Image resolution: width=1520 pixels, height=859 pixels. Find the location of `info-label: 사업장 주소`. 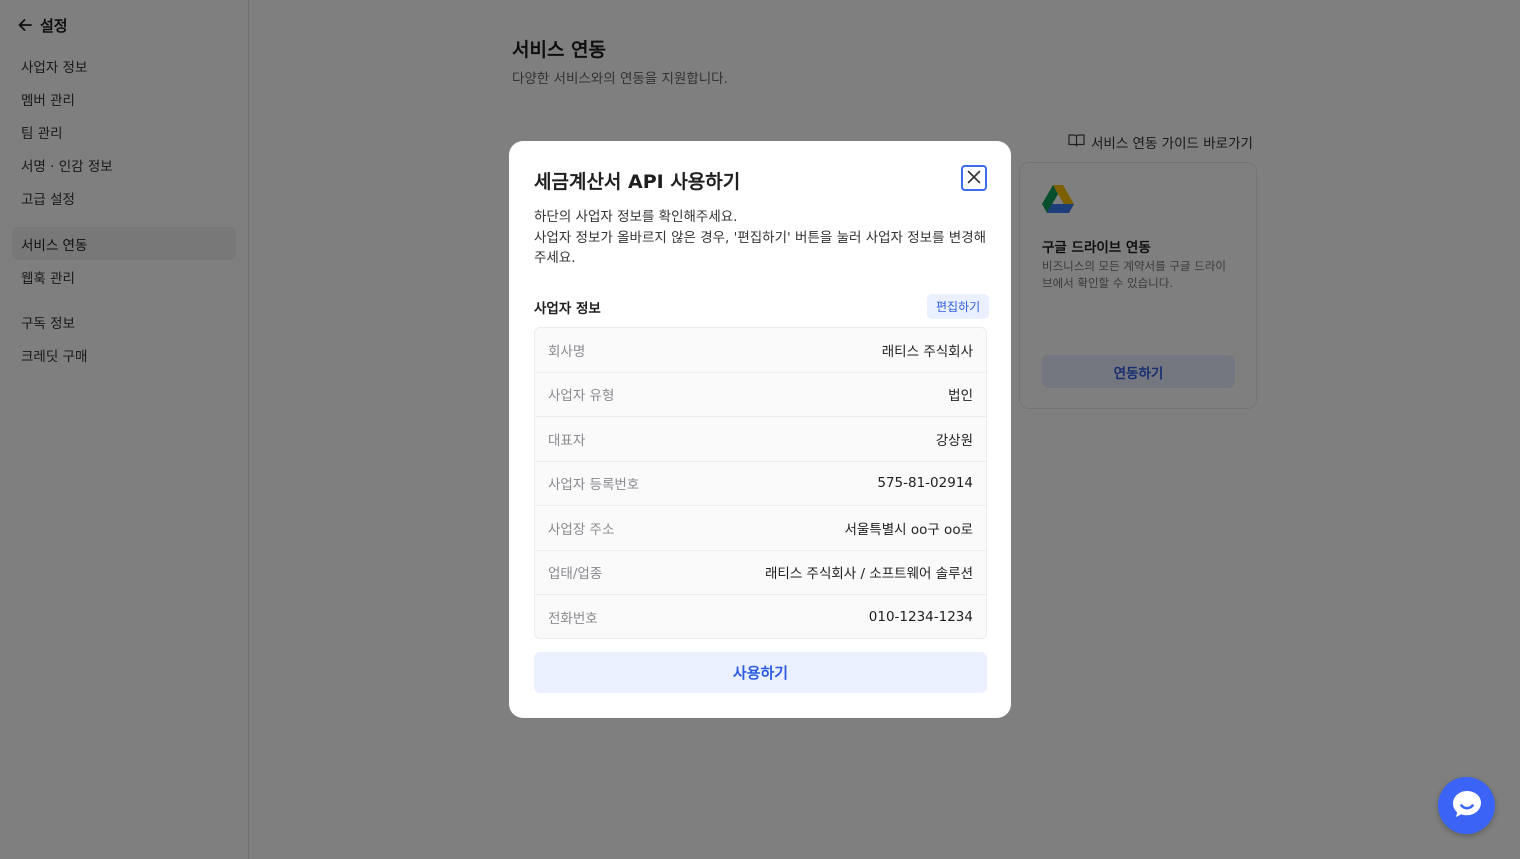

info-label: 사업장 주소 is located at coordinates (581, 529).